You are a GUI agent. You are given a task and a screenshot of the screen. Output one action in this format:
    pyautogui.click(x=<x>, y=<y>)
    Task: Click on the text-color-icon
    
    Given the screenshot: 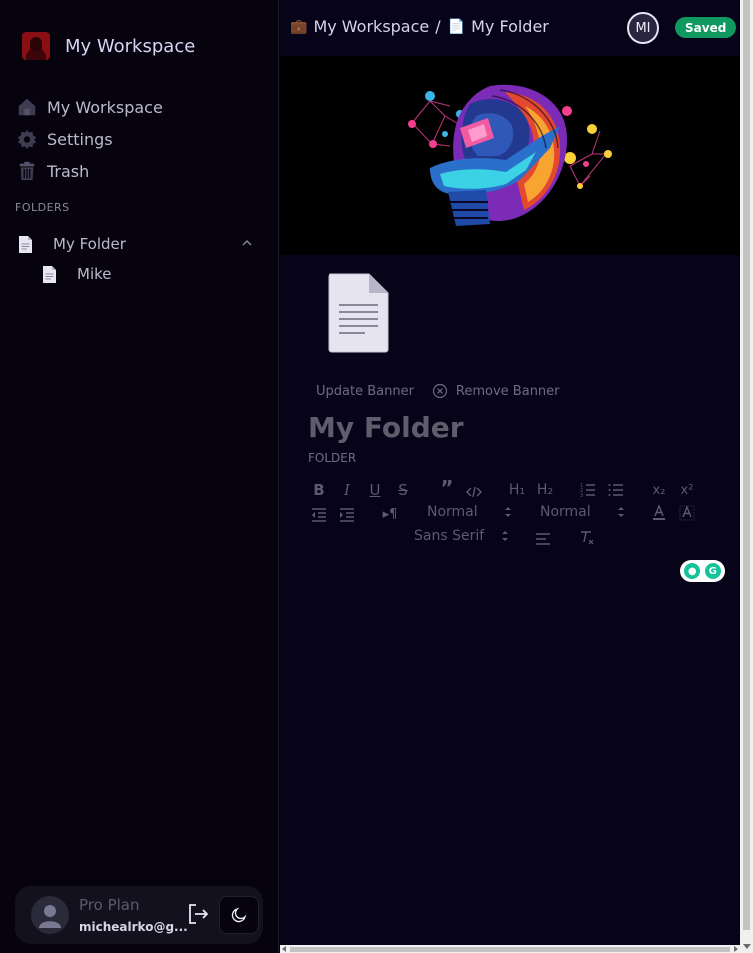 What is the action you would take?
    pyautogui.click(x=659, y=513)
    